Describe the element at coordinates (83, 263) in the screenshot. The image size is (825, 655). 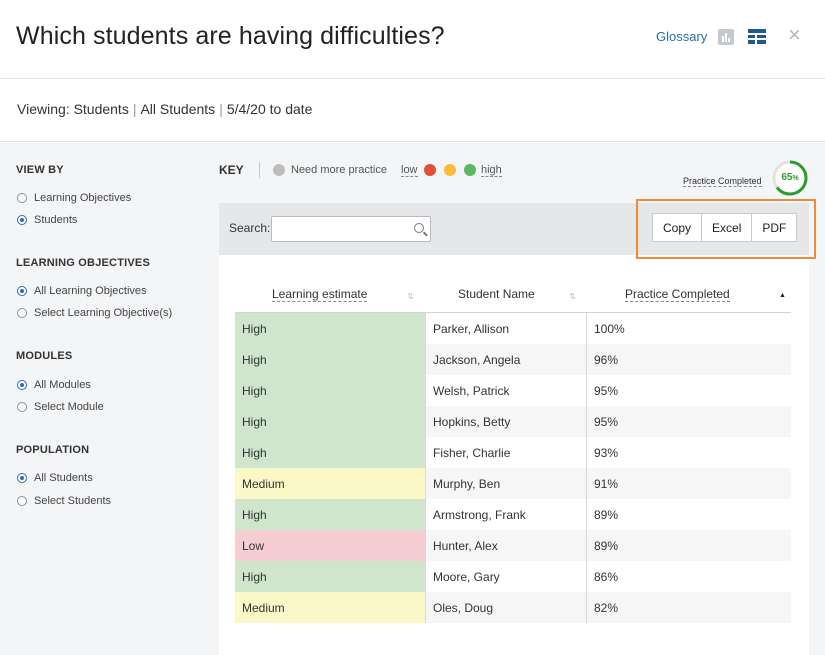
I see `section-learning-objectives: LEARNING OBJECTIVES` at that location.